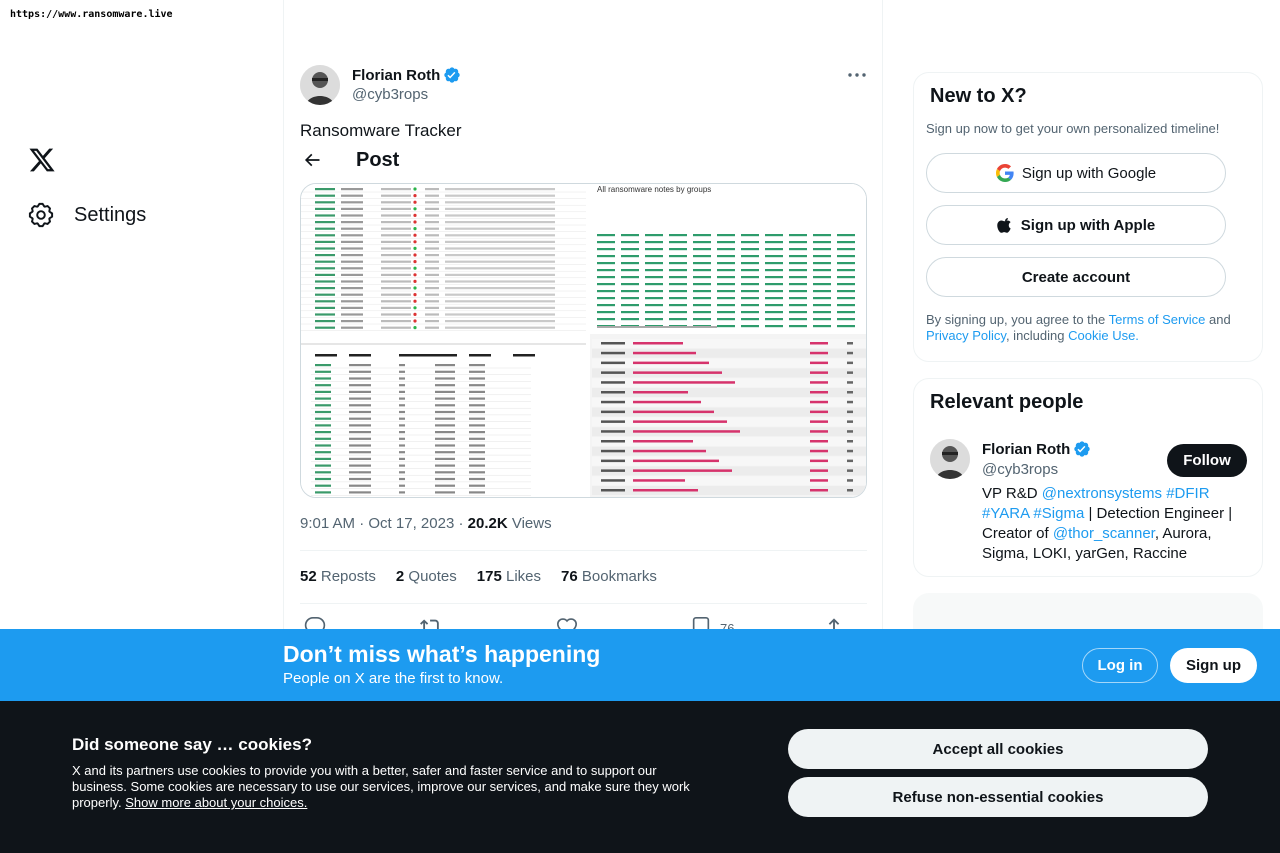 This screenshot has width=1280, height=853. I want to click on apple-logo-icon, so click(1004, 225).